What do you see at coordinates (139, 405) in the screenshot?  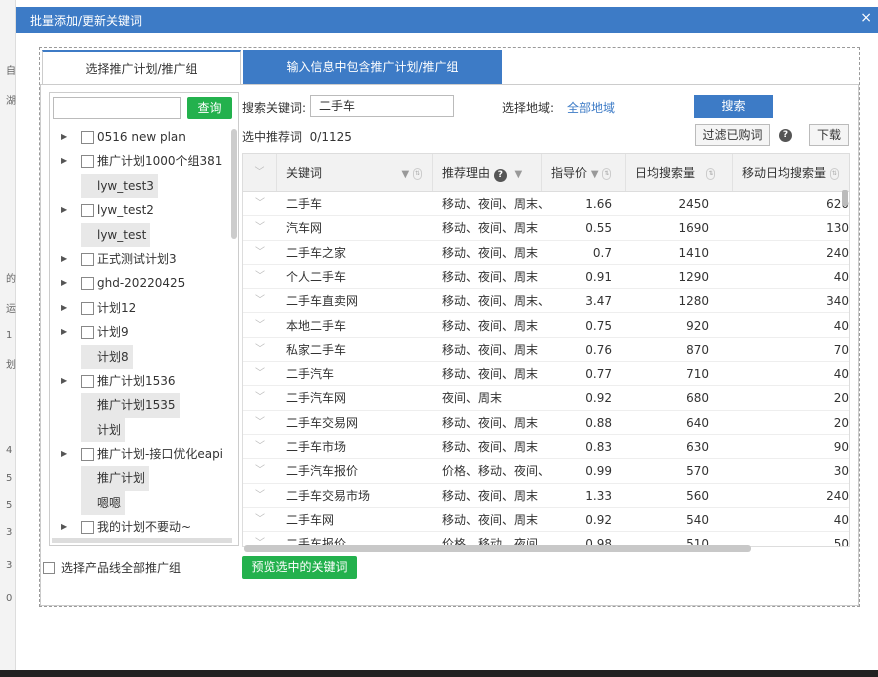 I see `tree-item: 推广计划1535` at bounding box center [139, 405].